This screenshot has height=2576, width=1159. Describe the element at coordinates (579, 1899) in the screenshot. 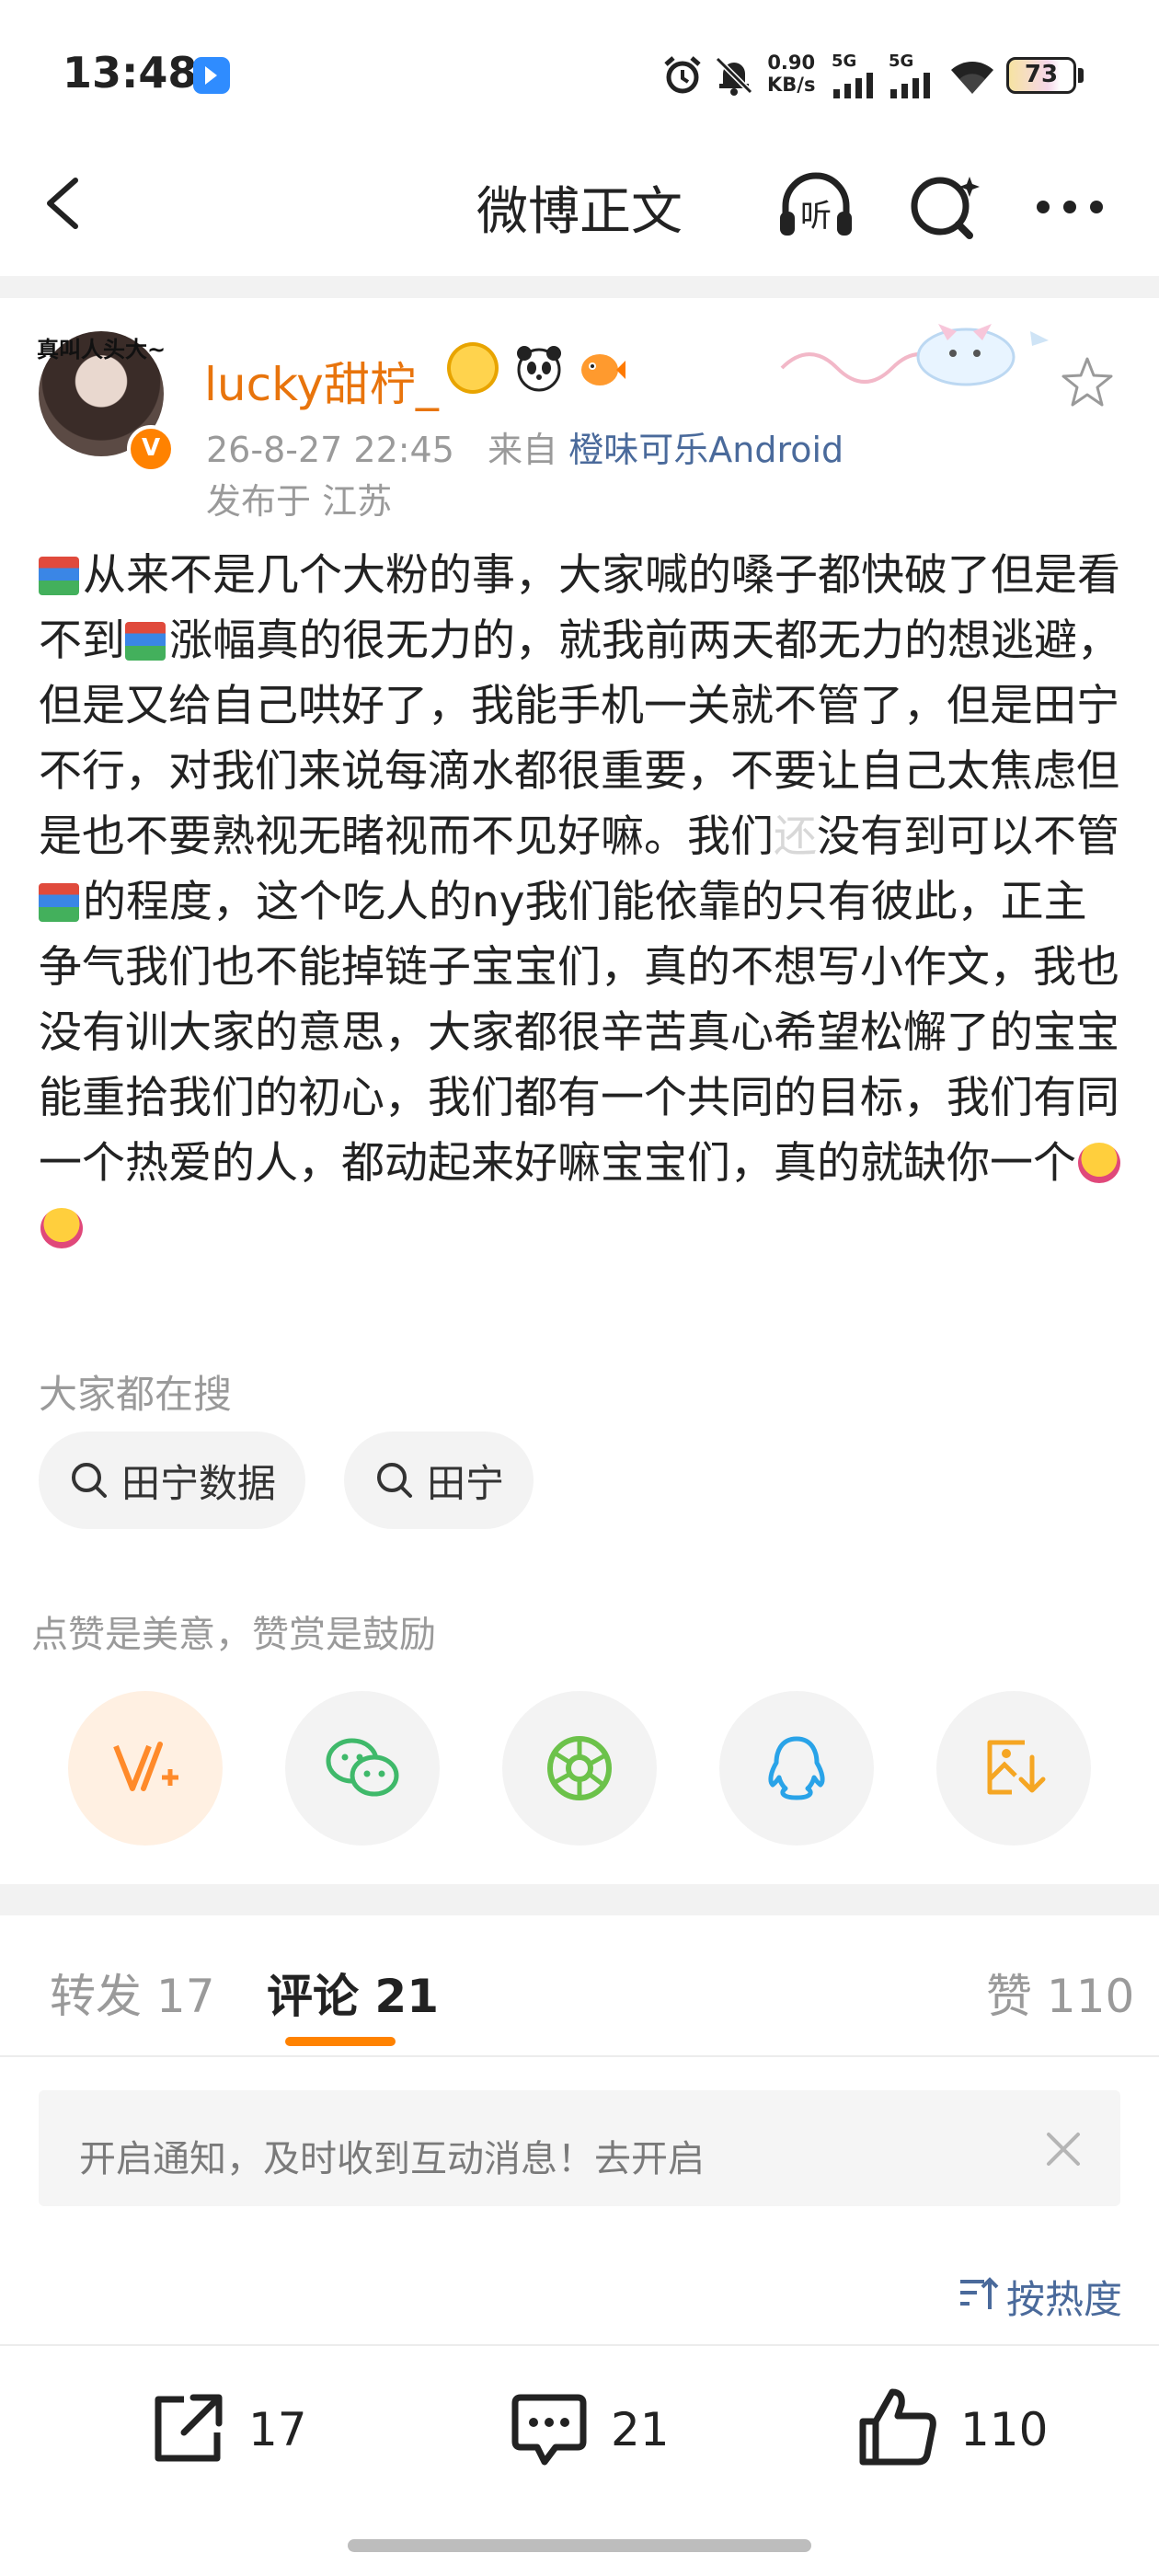

I see `section-divider` at that location.